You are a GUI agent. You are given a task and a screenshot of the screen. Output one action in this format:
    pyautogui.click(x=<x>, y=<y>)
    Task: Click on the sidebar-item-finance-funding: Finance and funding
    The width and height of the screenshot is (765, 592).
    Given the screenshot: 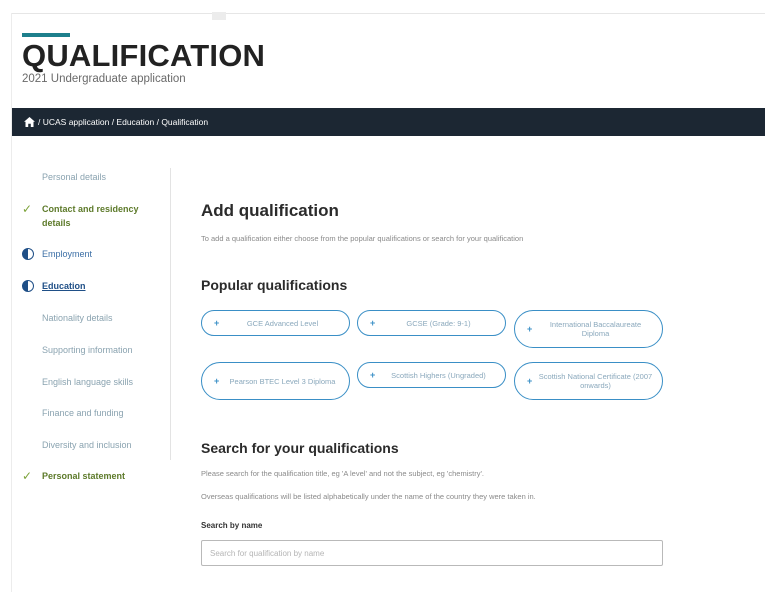 What is the action you would take?
    pyautogui.click(x=73, y=413)
    